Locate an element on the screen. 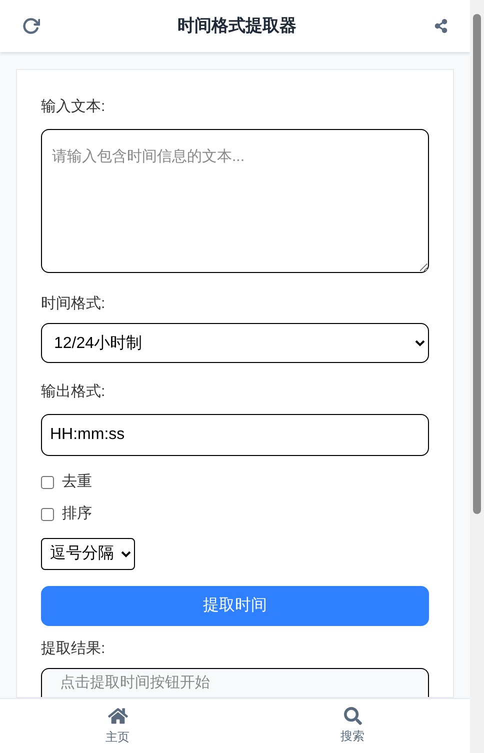  output-format-field: HH:mm:ss is located at coordinates (235, 435).